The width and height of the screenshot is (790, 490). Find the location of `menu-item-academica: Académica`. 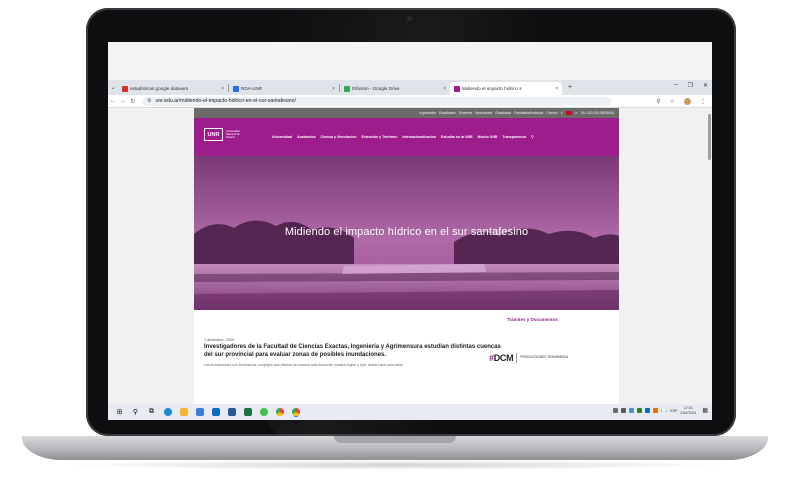

menu-item-academica: Académica is located at coordinates (306, 137).